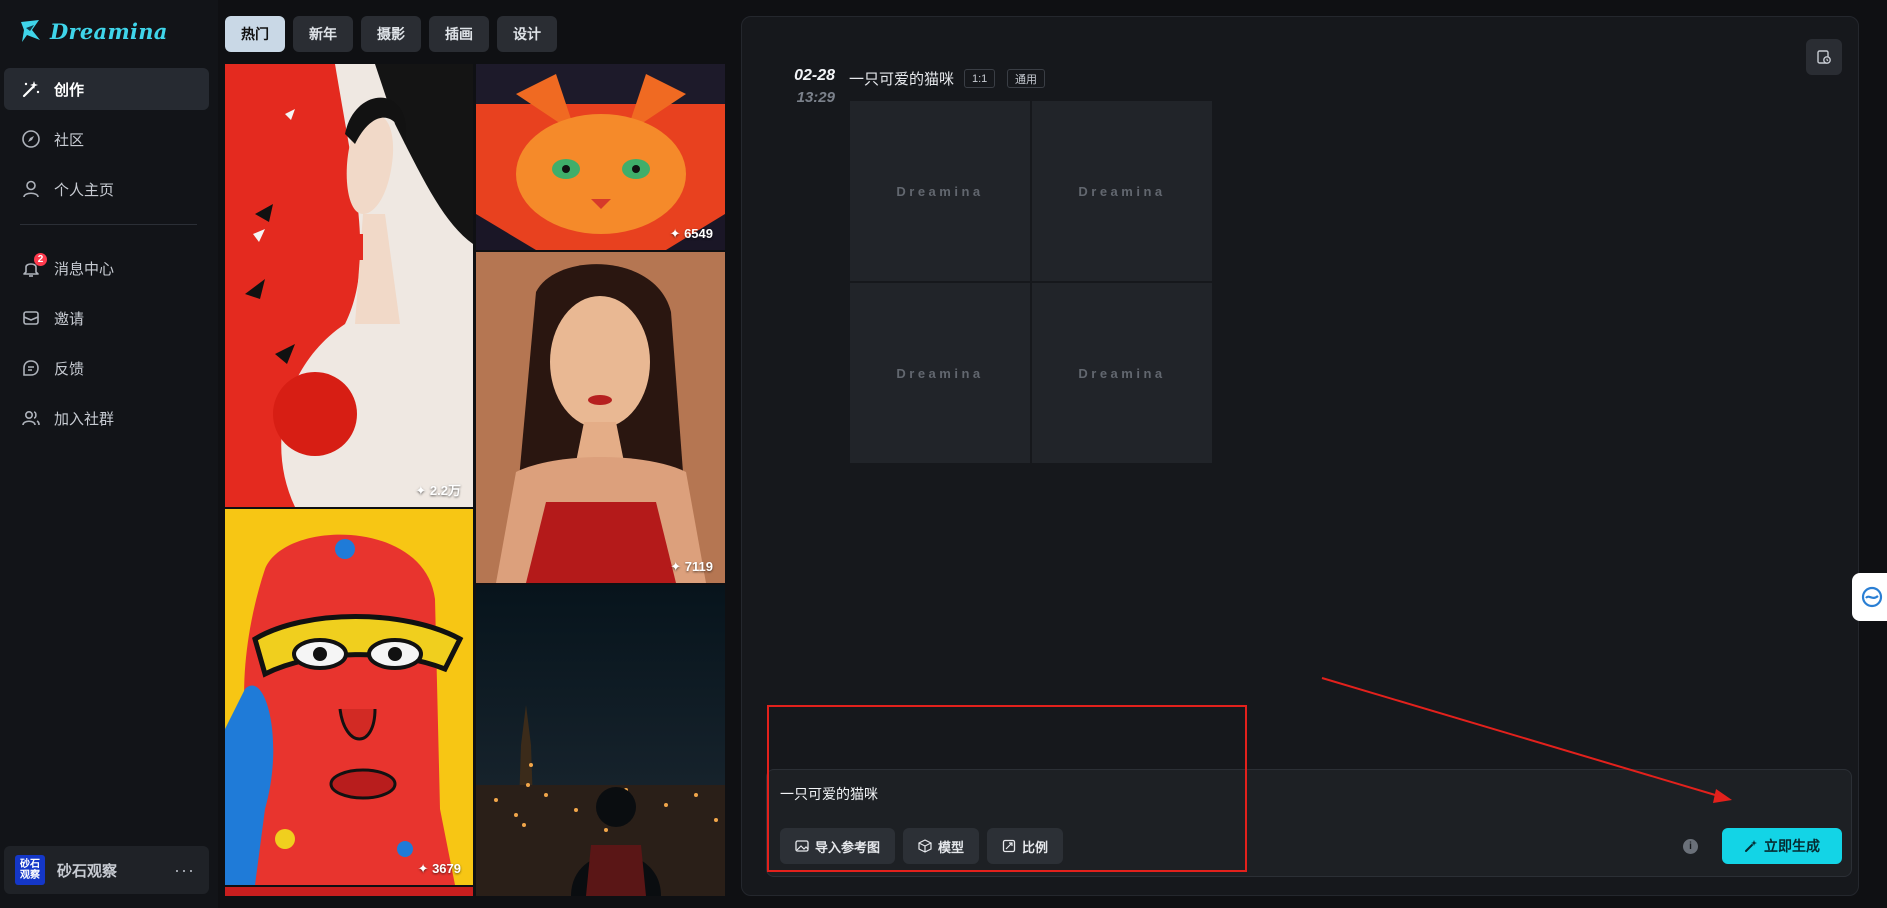 The image size is (1887, 908). I want to click on sidebar-item-label: 创作, so click(69, 90).